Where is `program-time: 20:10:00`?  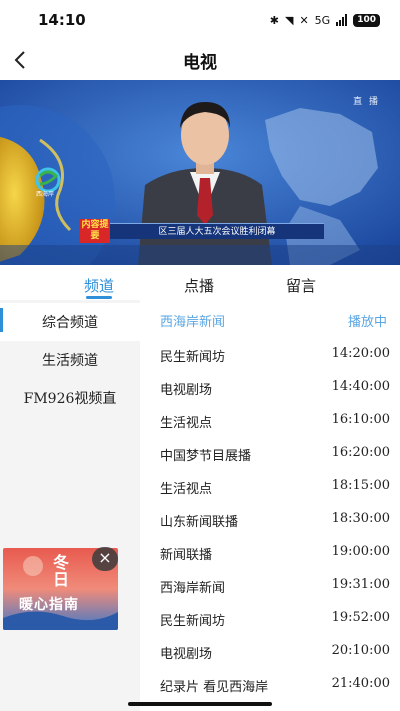
program-time: 20:10:00 is located at coordinates (360, 650).